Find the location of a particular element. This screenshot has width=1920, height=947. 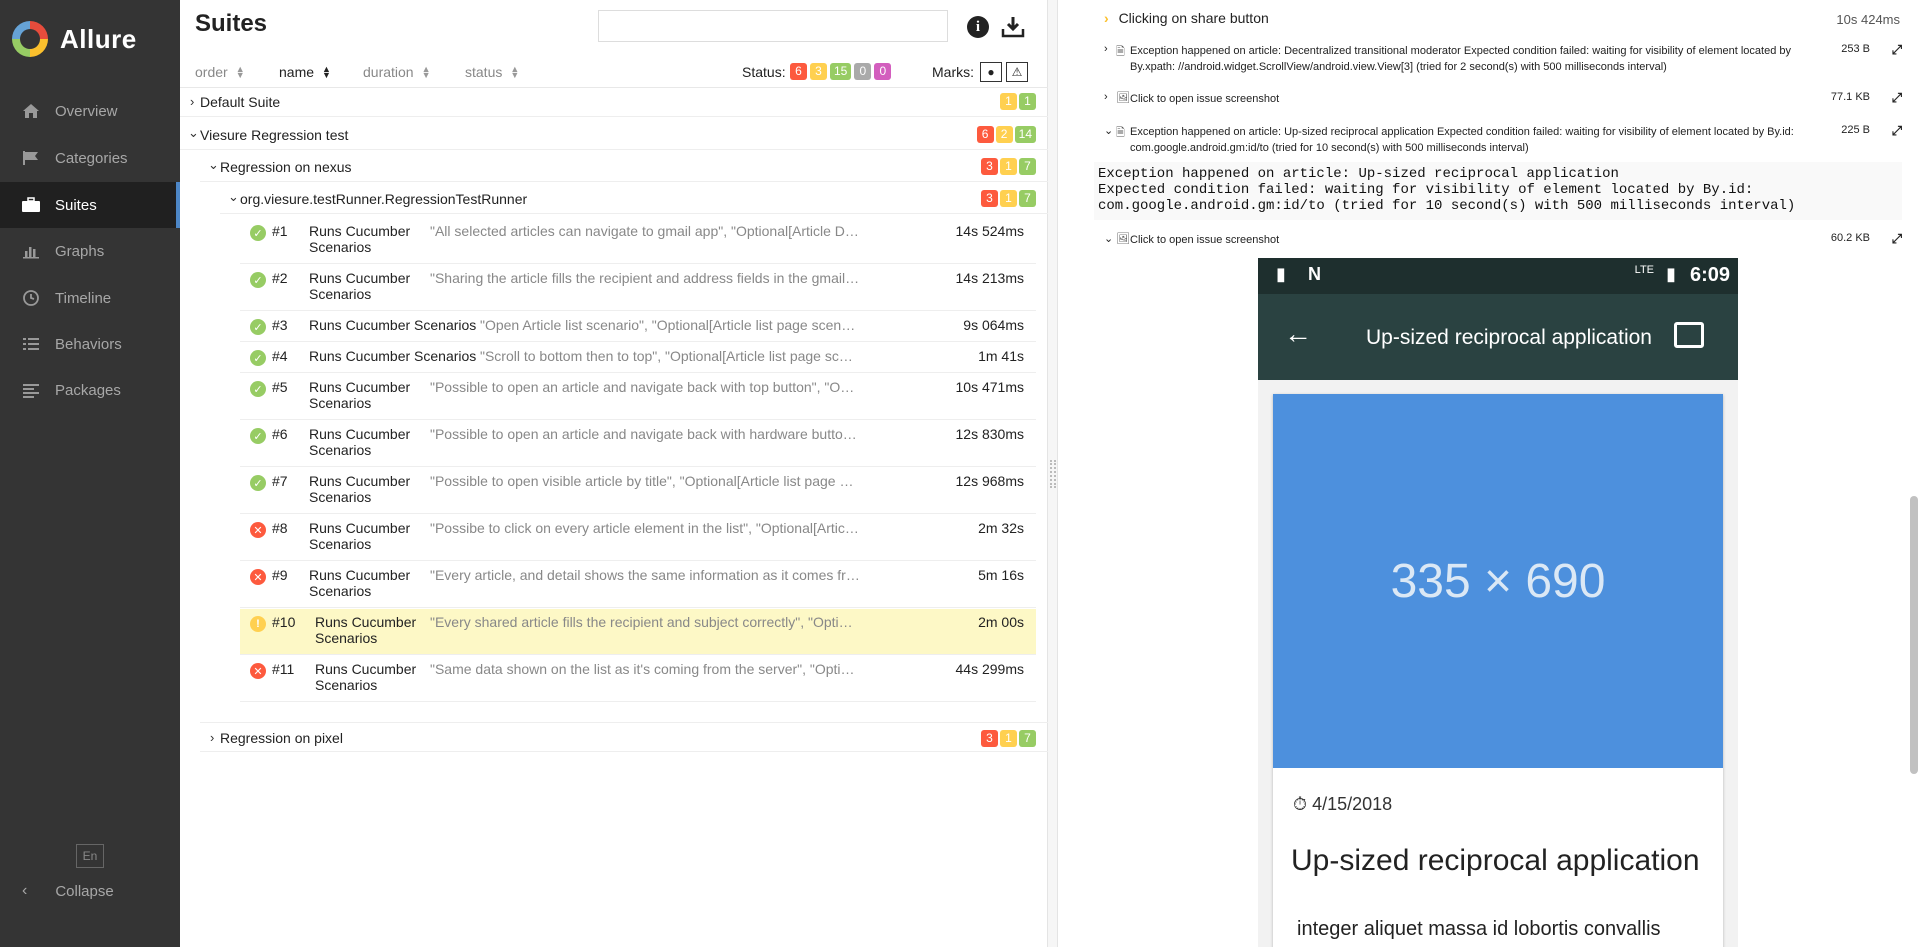

status-broken-badge: 3 is located at coordinates (818, 71).